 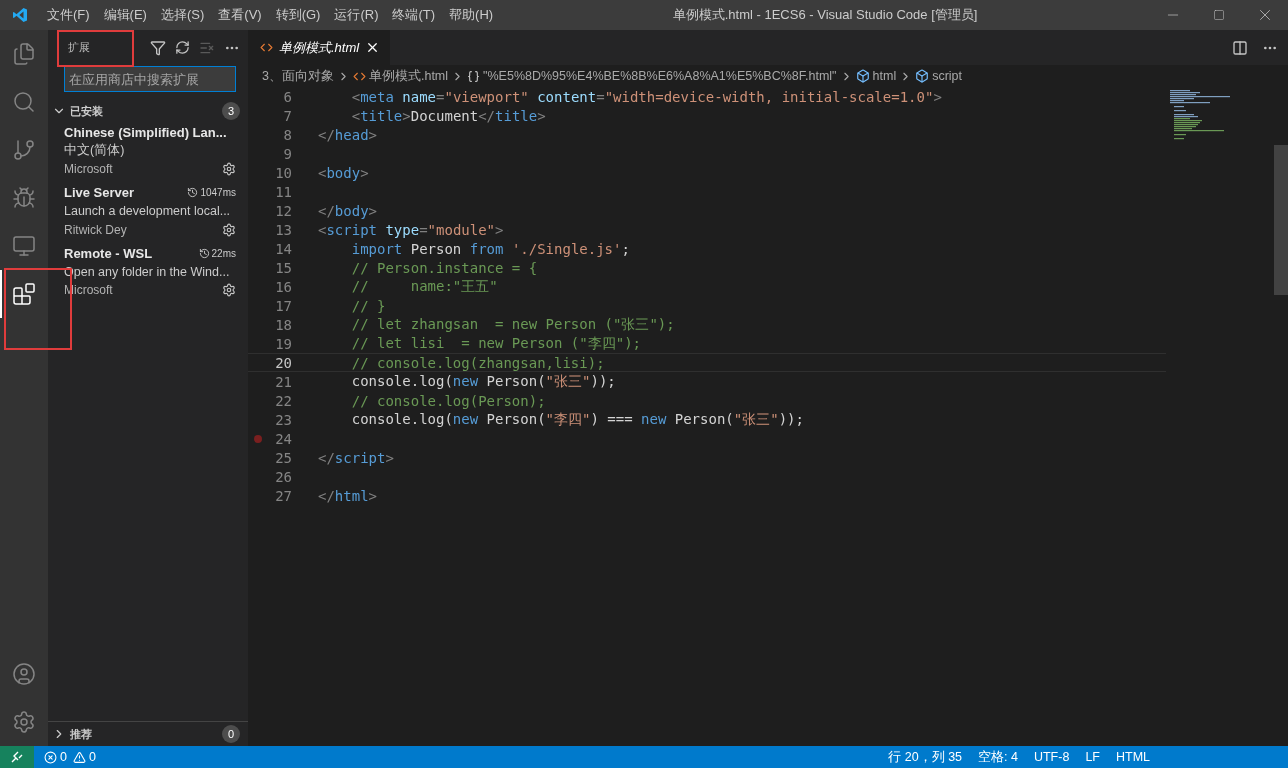 I want to click on section-title: 推荐, so click(x=81, y=734).